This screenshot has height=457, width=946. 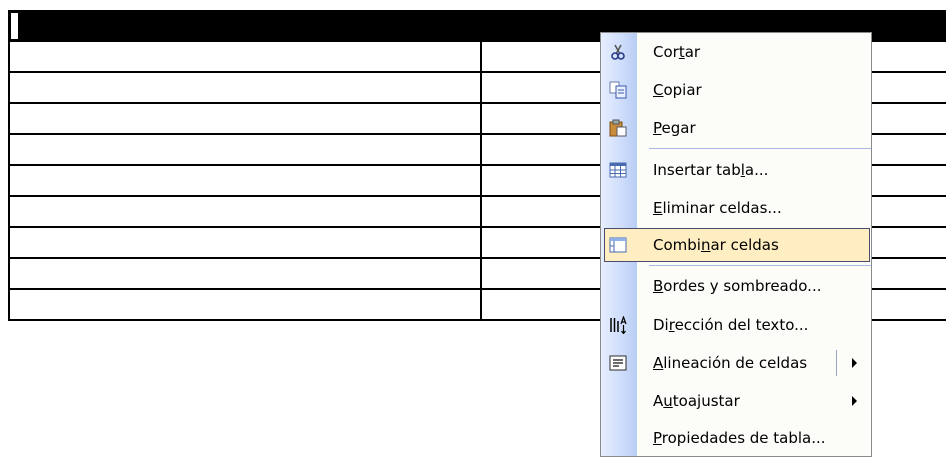 I want to click on menu-item-paste: Pegar, so click(x=736, y=128).